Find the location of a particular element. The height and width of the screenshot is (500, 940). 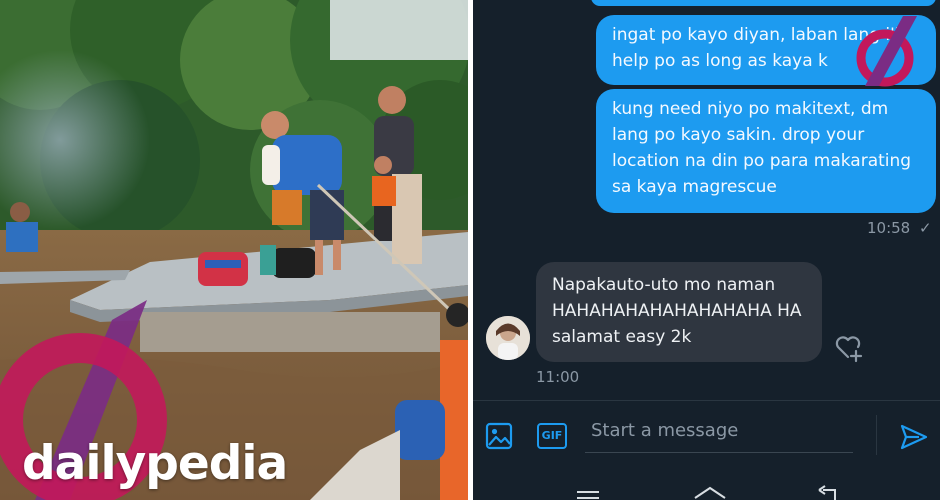

dailypedia-watermark-icon is located at coordinates (890, 49).